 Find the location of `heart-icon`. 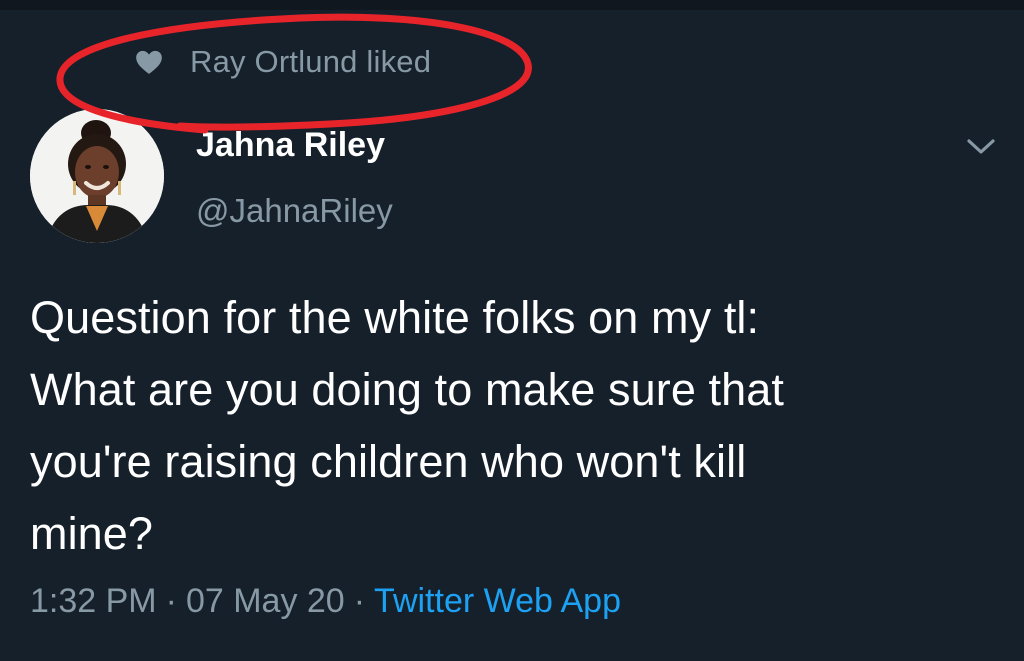

heart-icon is located at coordinates (149, 62).